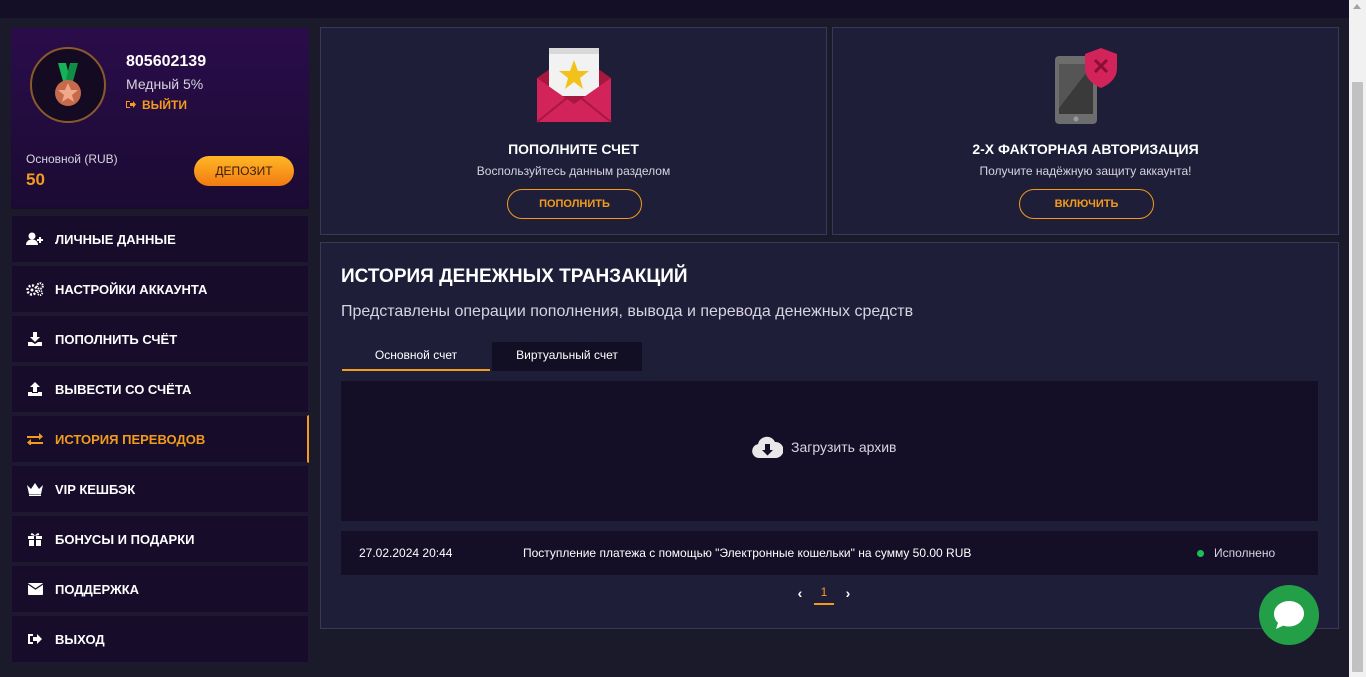  What do you see at coordinates (115, 239) in the screenshot?
I see `sidebar-item-label: ЛИЧНЫЕ ДАННЫЕ` at bounding box center [115, 239].